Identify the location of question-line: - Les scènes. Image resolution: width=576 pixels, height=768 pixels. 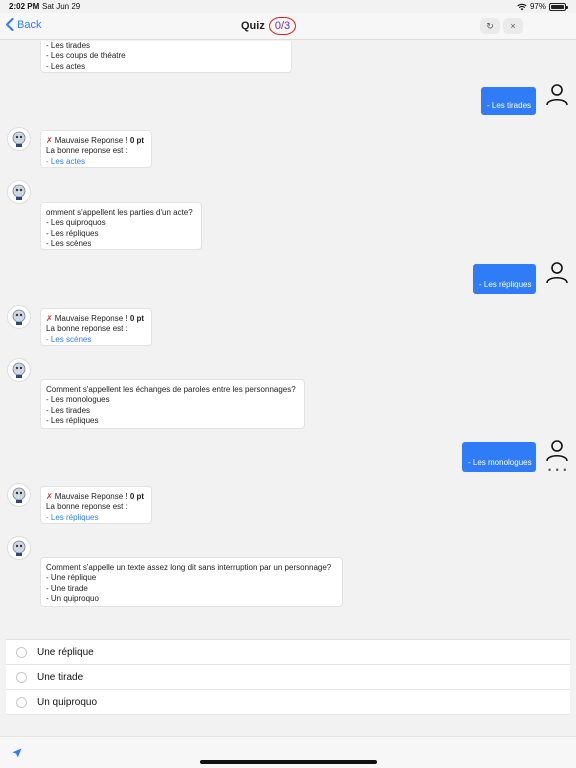
(69, 243).